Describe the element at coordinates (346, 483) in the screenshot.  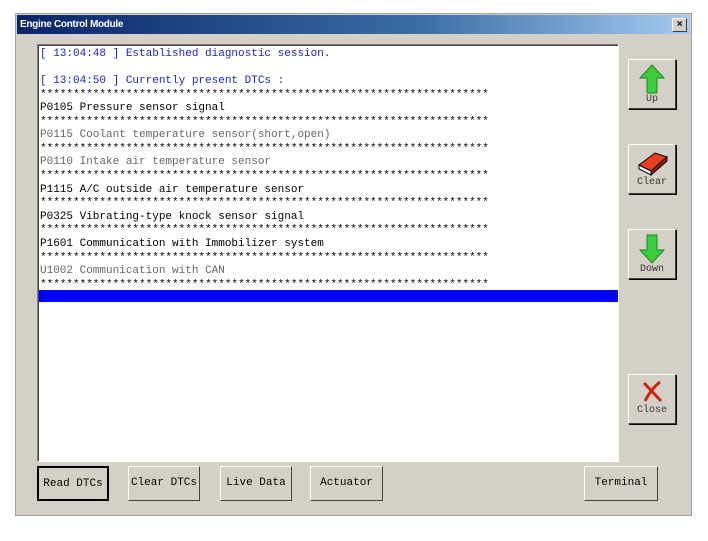
I see `actuator-button: Actuator` at that location.